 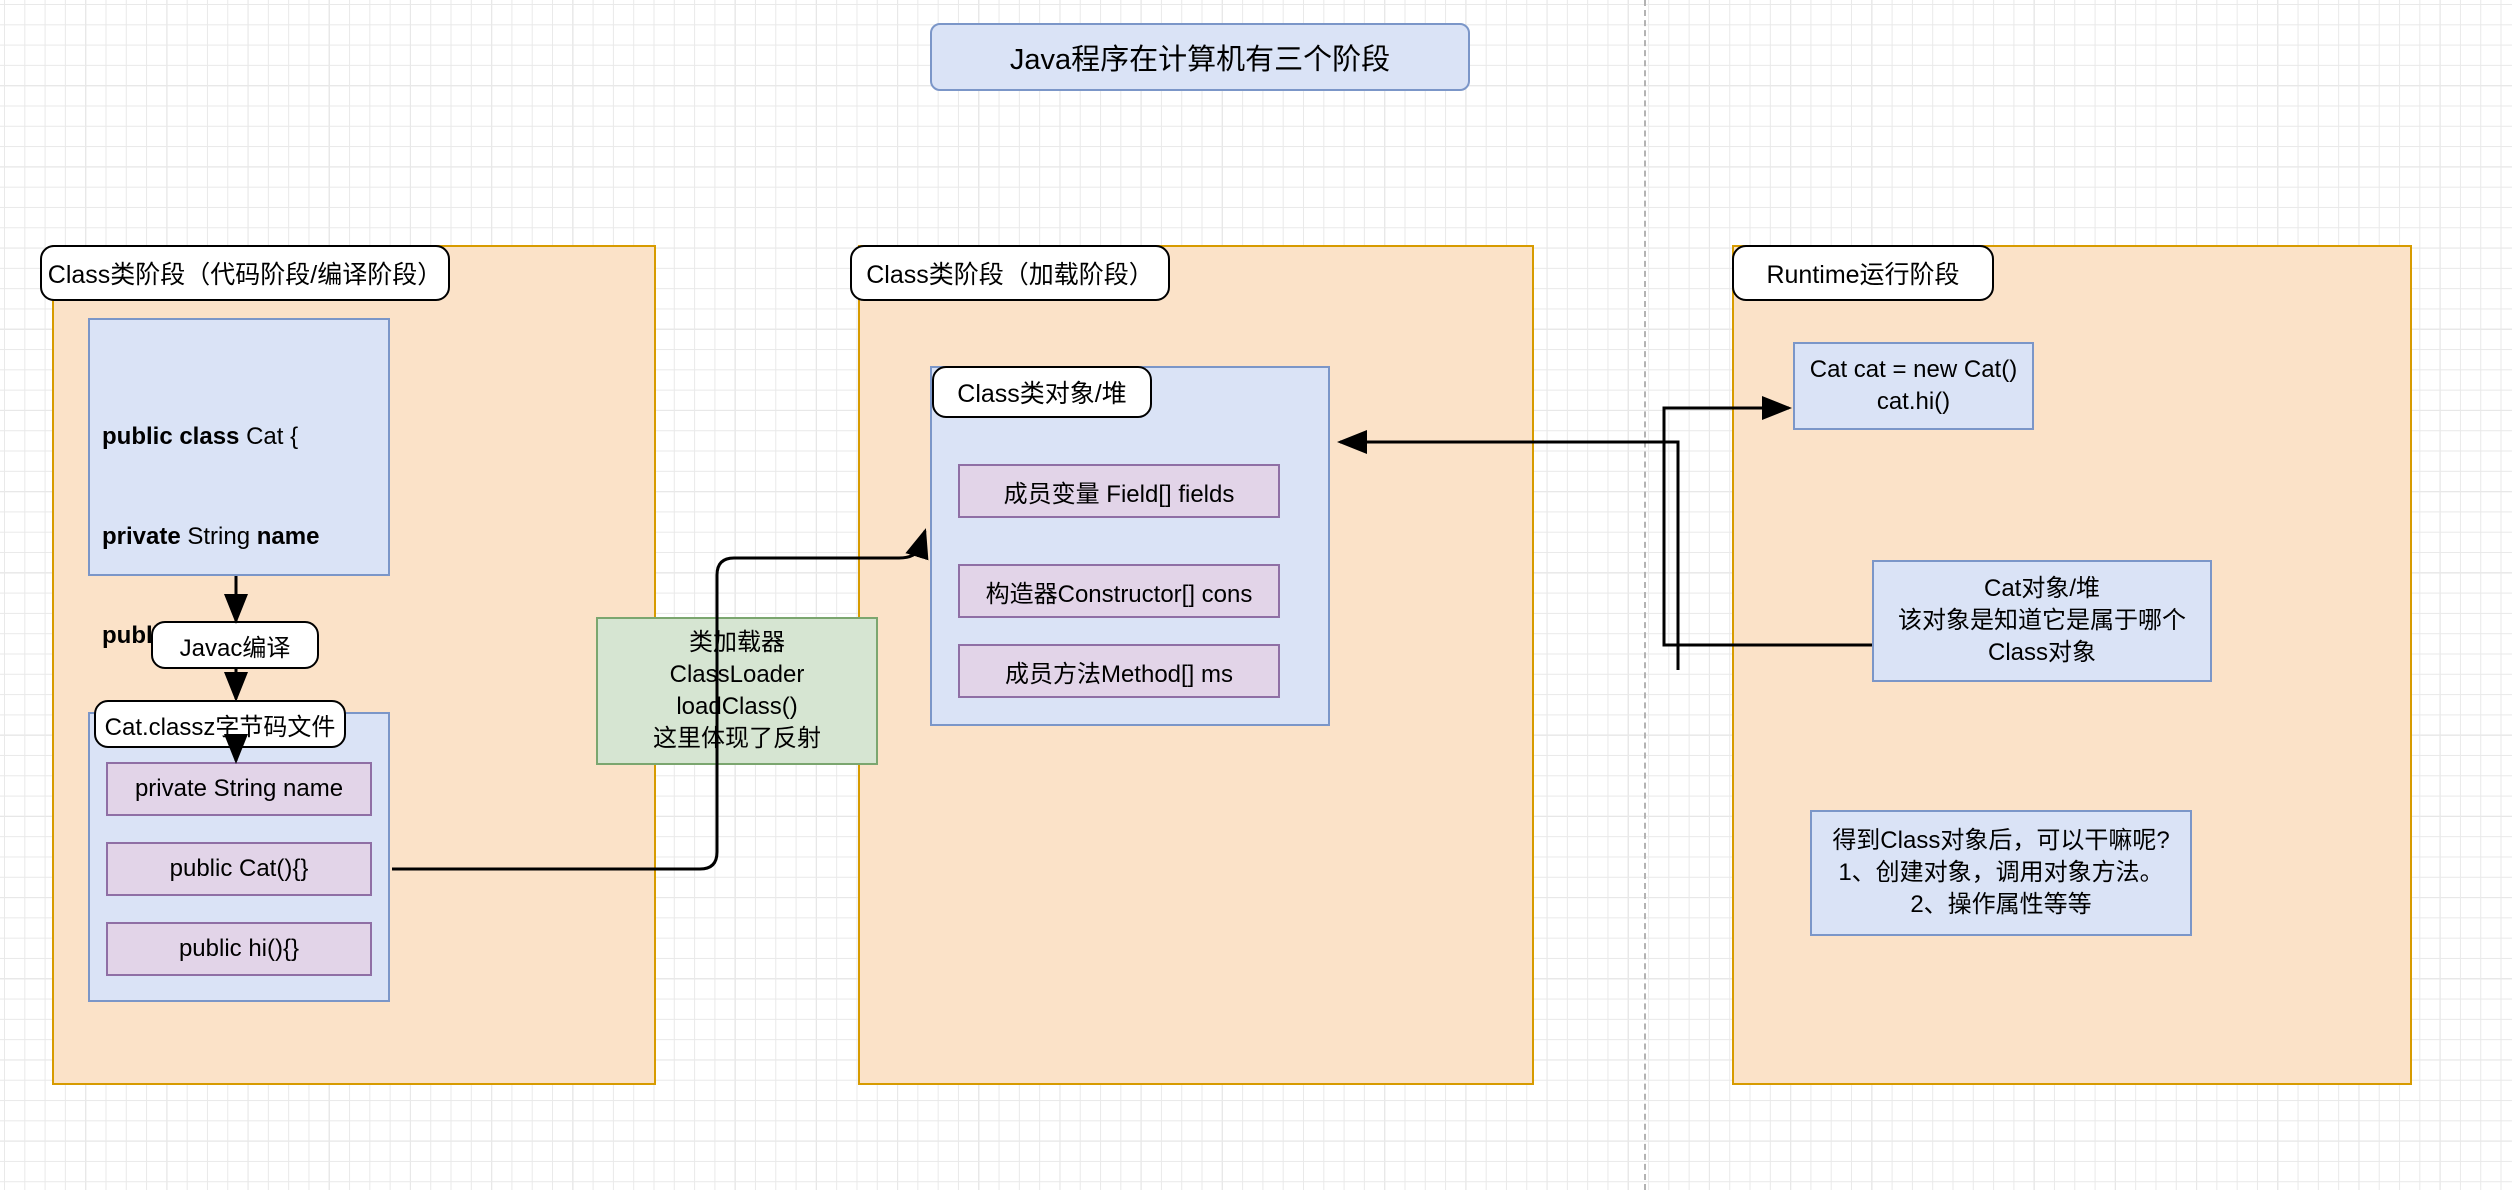 I want to click on classloader-text: 类加载器 ClassLoader loadClass() 这里体现了反射, so click(x=737, y=691).